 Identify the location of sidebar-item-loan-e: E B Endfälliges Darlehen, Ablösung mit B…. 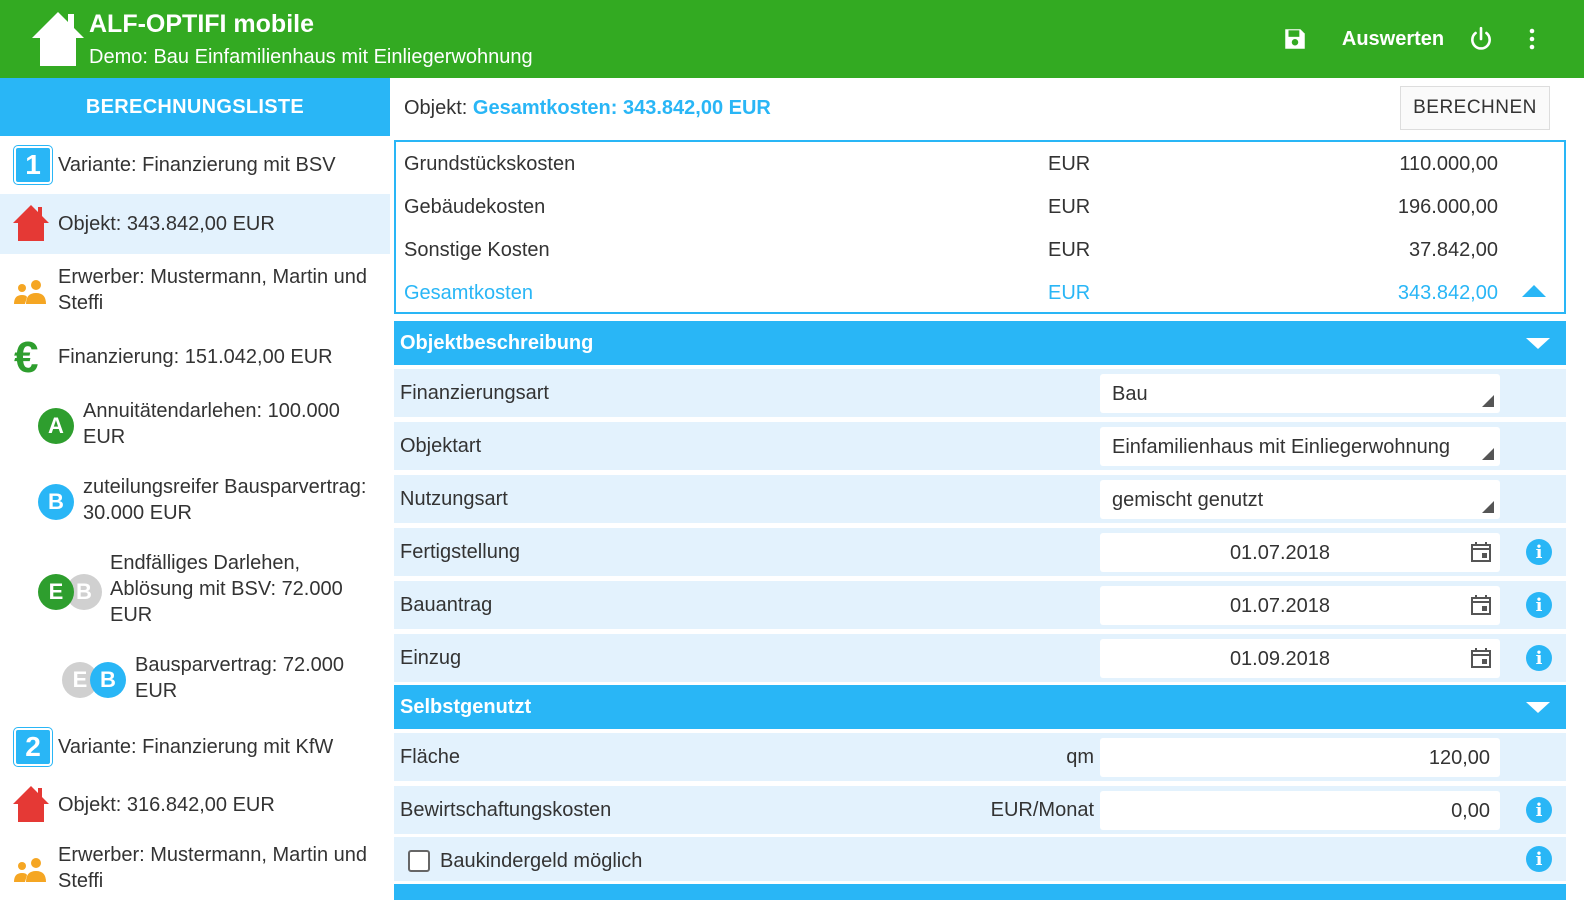
(195, 591).